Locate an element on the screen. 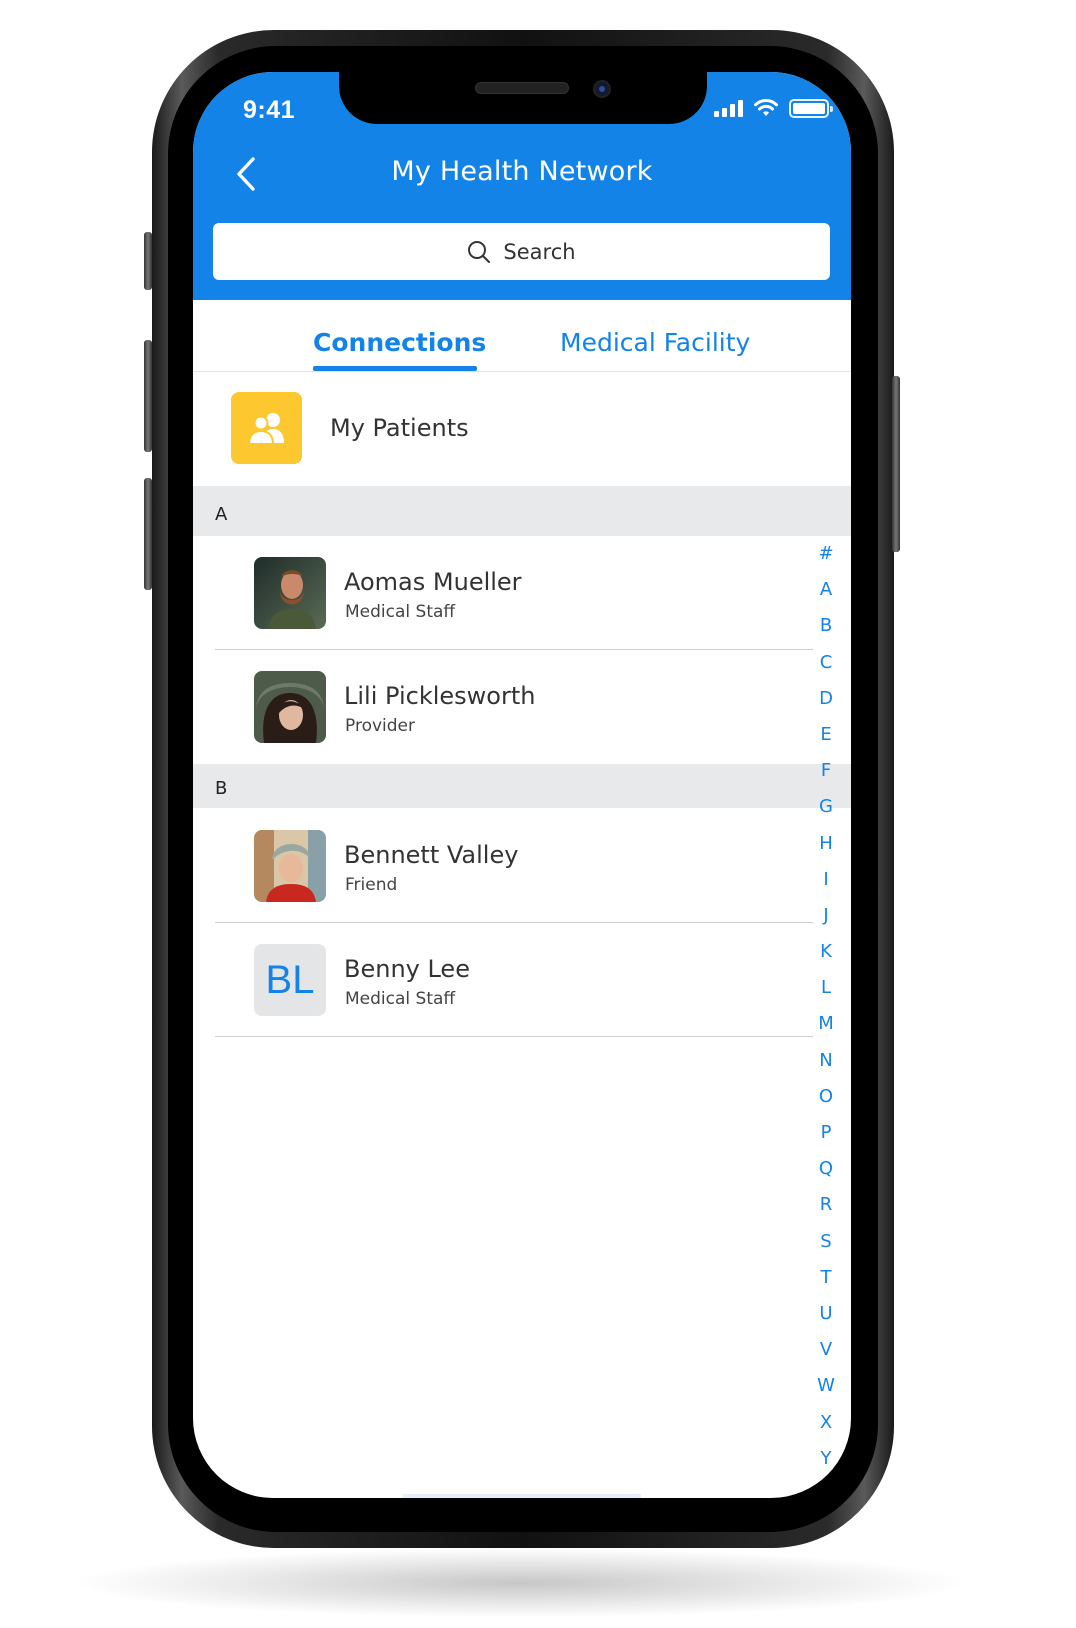  power-button is located at coordinates (896, 464).